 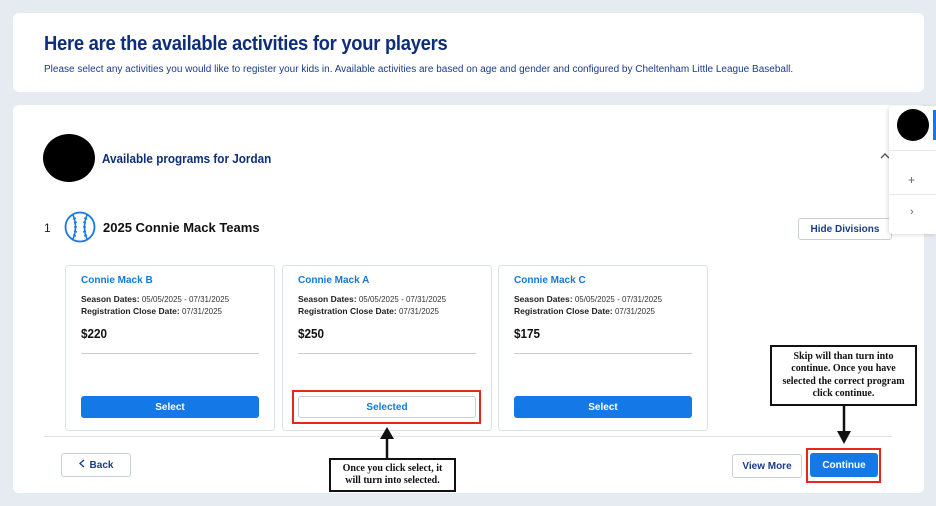 What do you see at coordinates (47, 228) in the screenshot?
I see `program-index: 1` at bounding box center [47, 228].